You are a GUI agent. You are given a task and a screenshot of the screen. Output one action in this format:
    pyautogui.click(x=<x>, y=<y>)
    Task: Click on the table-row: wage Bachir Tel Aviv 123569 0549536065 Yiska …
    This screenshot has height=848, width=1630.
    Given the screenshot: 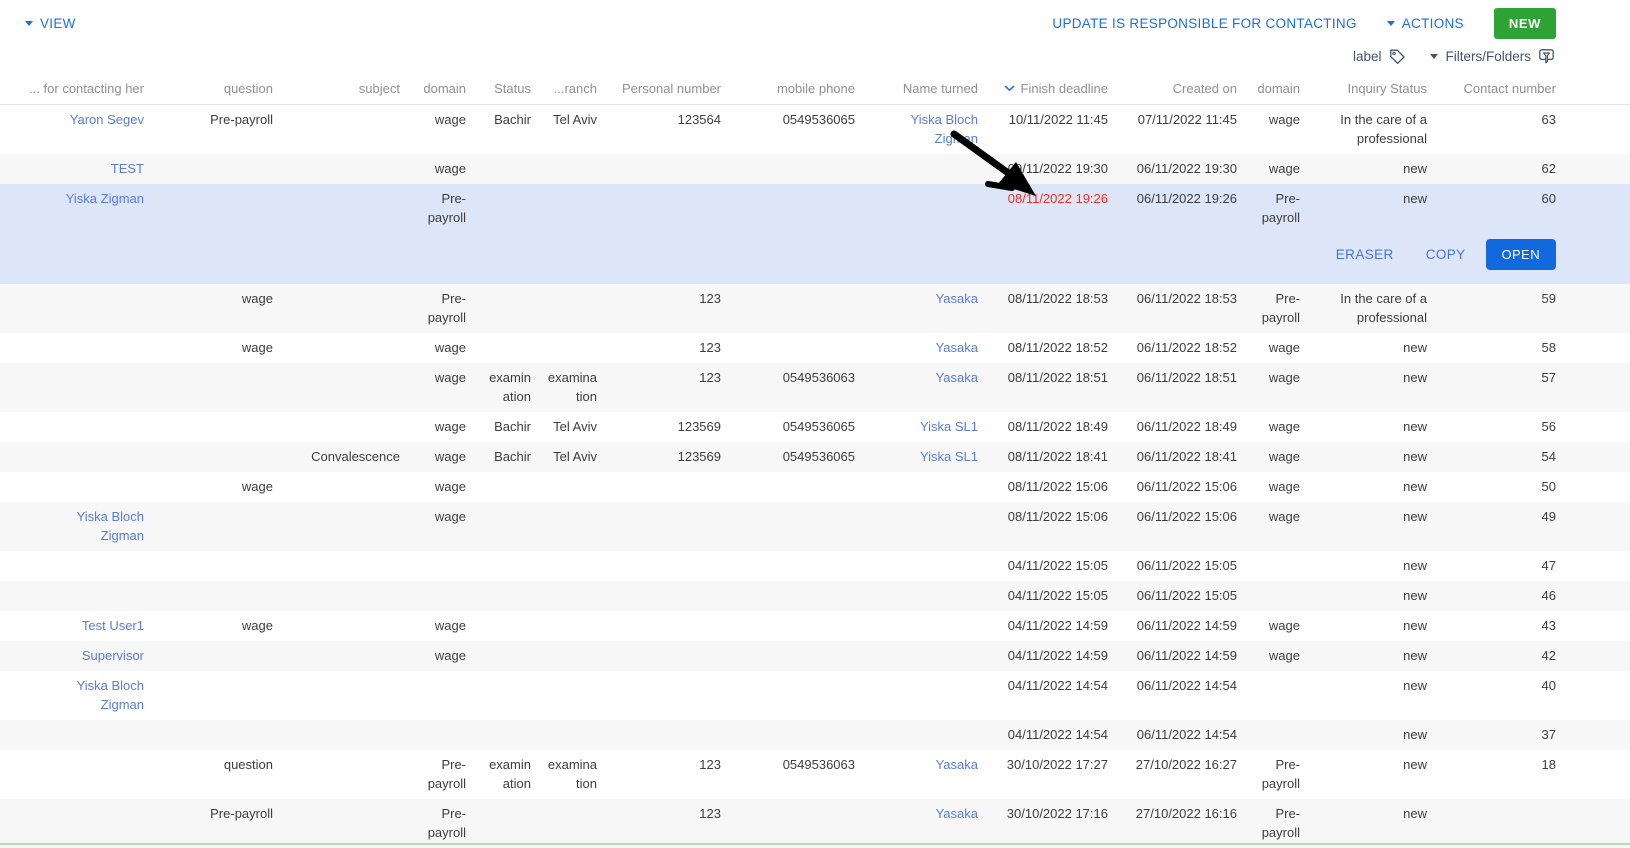 What is the action you would take?
    pyautogui.click(x=815, y=427)
    